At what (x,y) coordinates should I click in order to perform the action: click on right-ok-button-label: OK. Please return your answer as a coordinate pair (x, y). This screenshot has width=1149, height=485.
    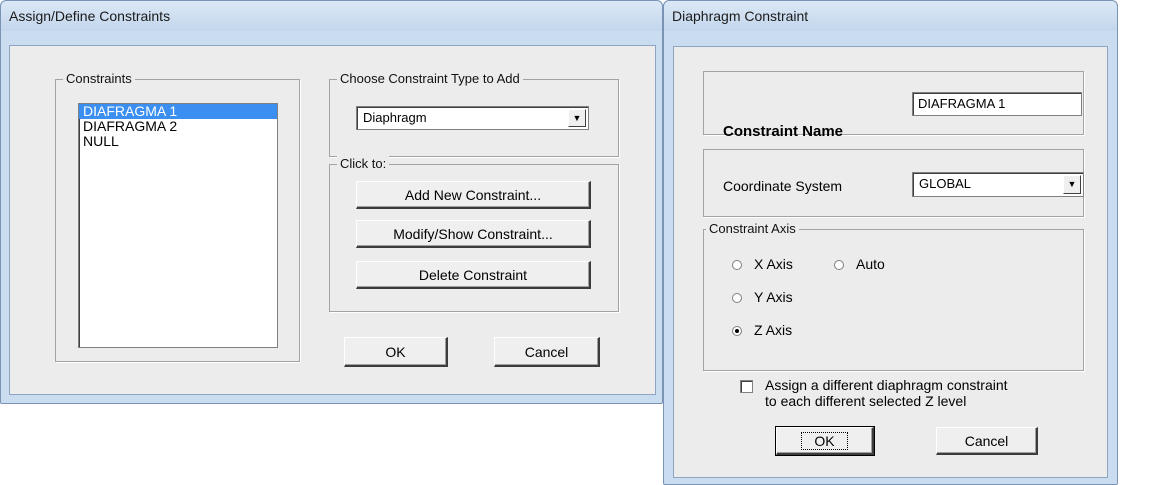
    Looking at the image, I should click on (824, 440).